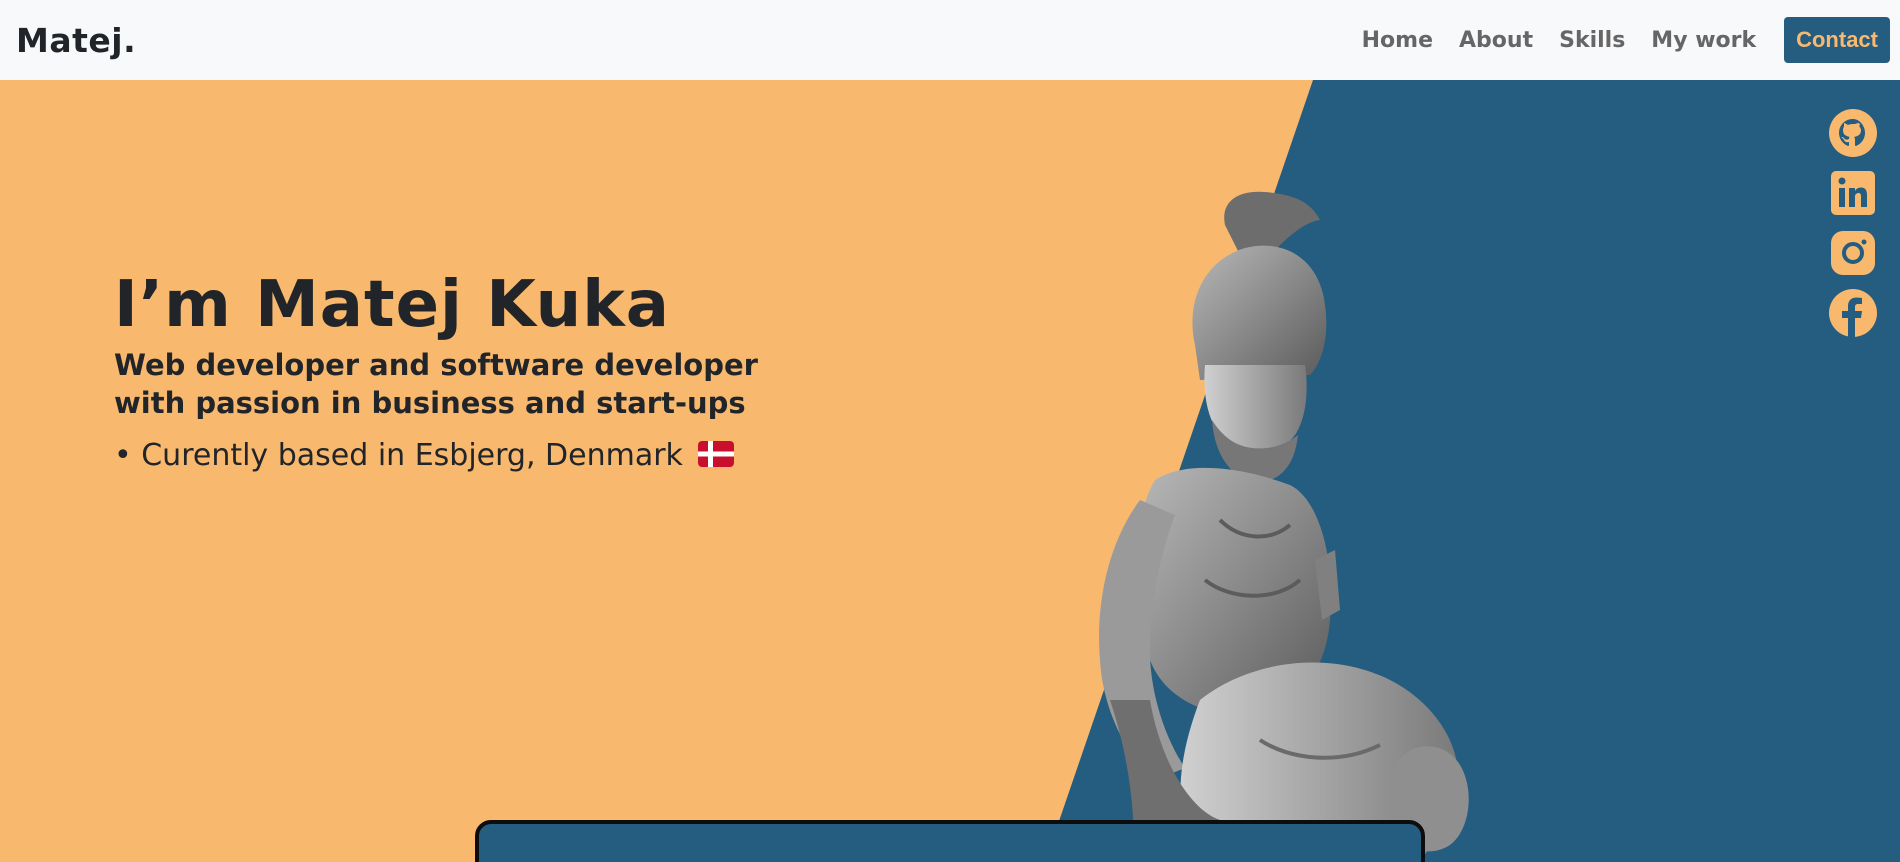 Image resolution: width=1900 pixels, height=862 pixels. I want to click on nav-home-link: Home, so click(1397, 40).